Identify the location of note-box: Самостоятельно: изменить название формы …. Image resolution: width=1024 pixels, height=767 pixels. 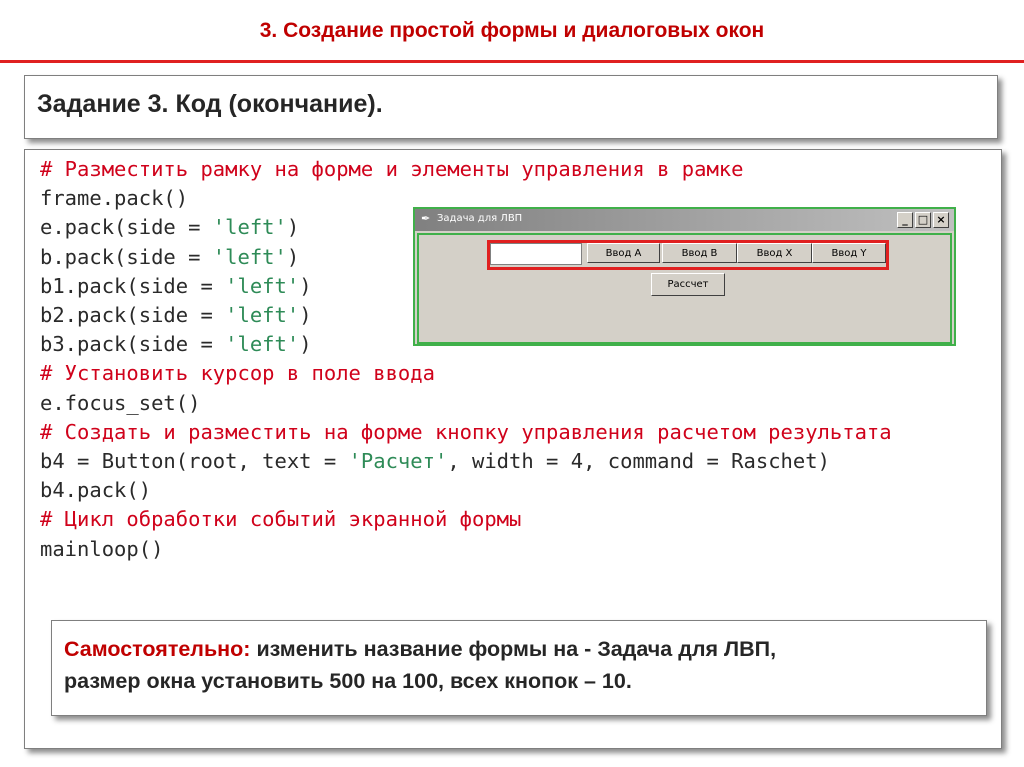
(519, 668).